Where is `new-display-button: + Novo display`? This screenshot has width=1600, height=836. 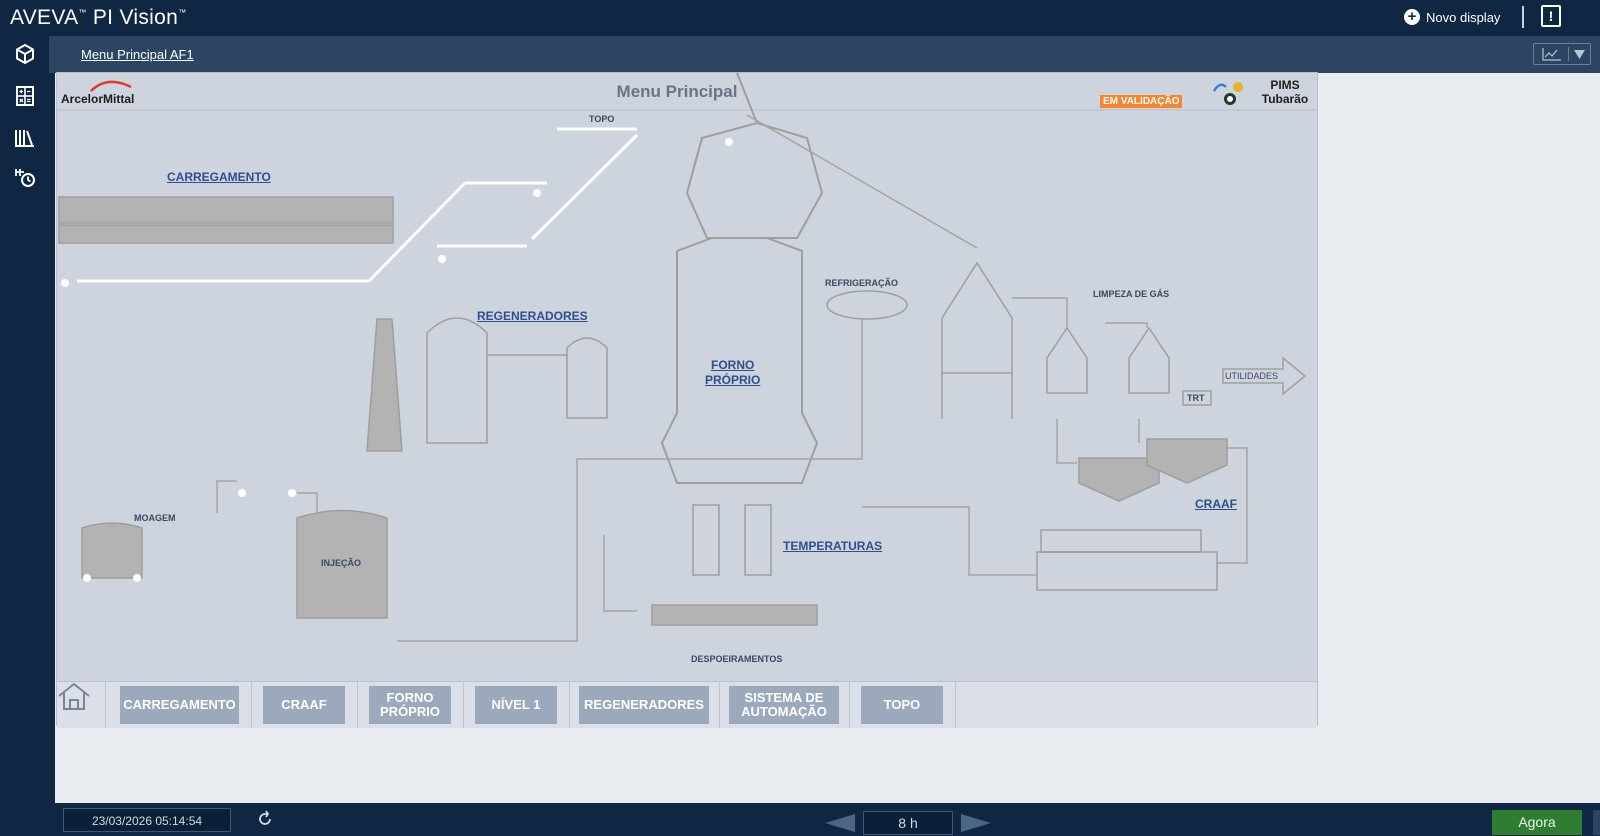
new-display-button: + Novo display is located at coordinates (1452, 17).